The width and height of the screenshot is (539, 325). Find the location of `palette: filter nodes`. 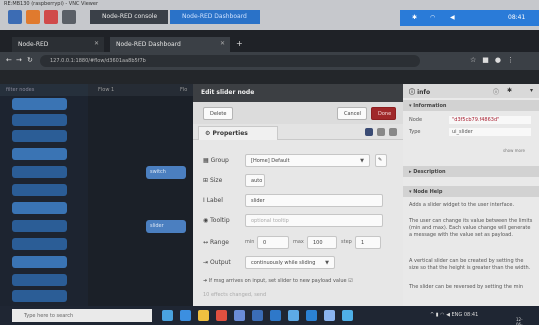

palette: filter nodes is located at coordinates (44, 195).